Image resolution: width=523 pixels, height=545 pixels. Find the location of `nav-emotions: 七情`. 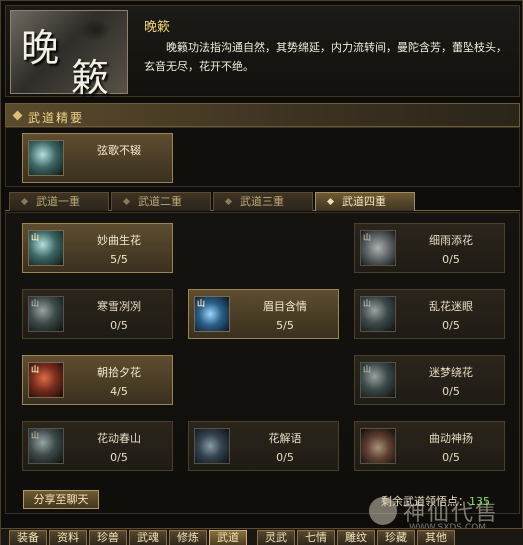

nav-emotions: 七情 is located at coordinates (316, 537).